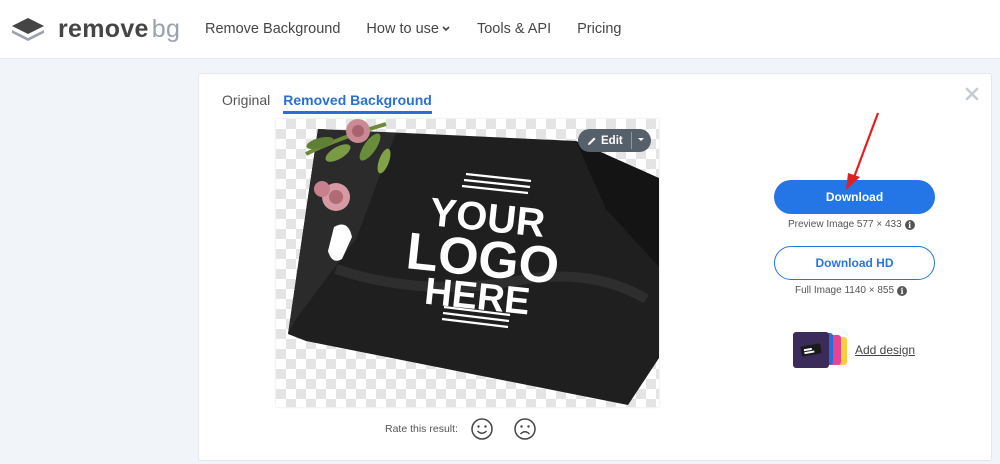 This screenshot has width=1000, height=464. Describe the element at coordinates (641, 139) in the screenshot. I see `caret-down-icon` at that location.